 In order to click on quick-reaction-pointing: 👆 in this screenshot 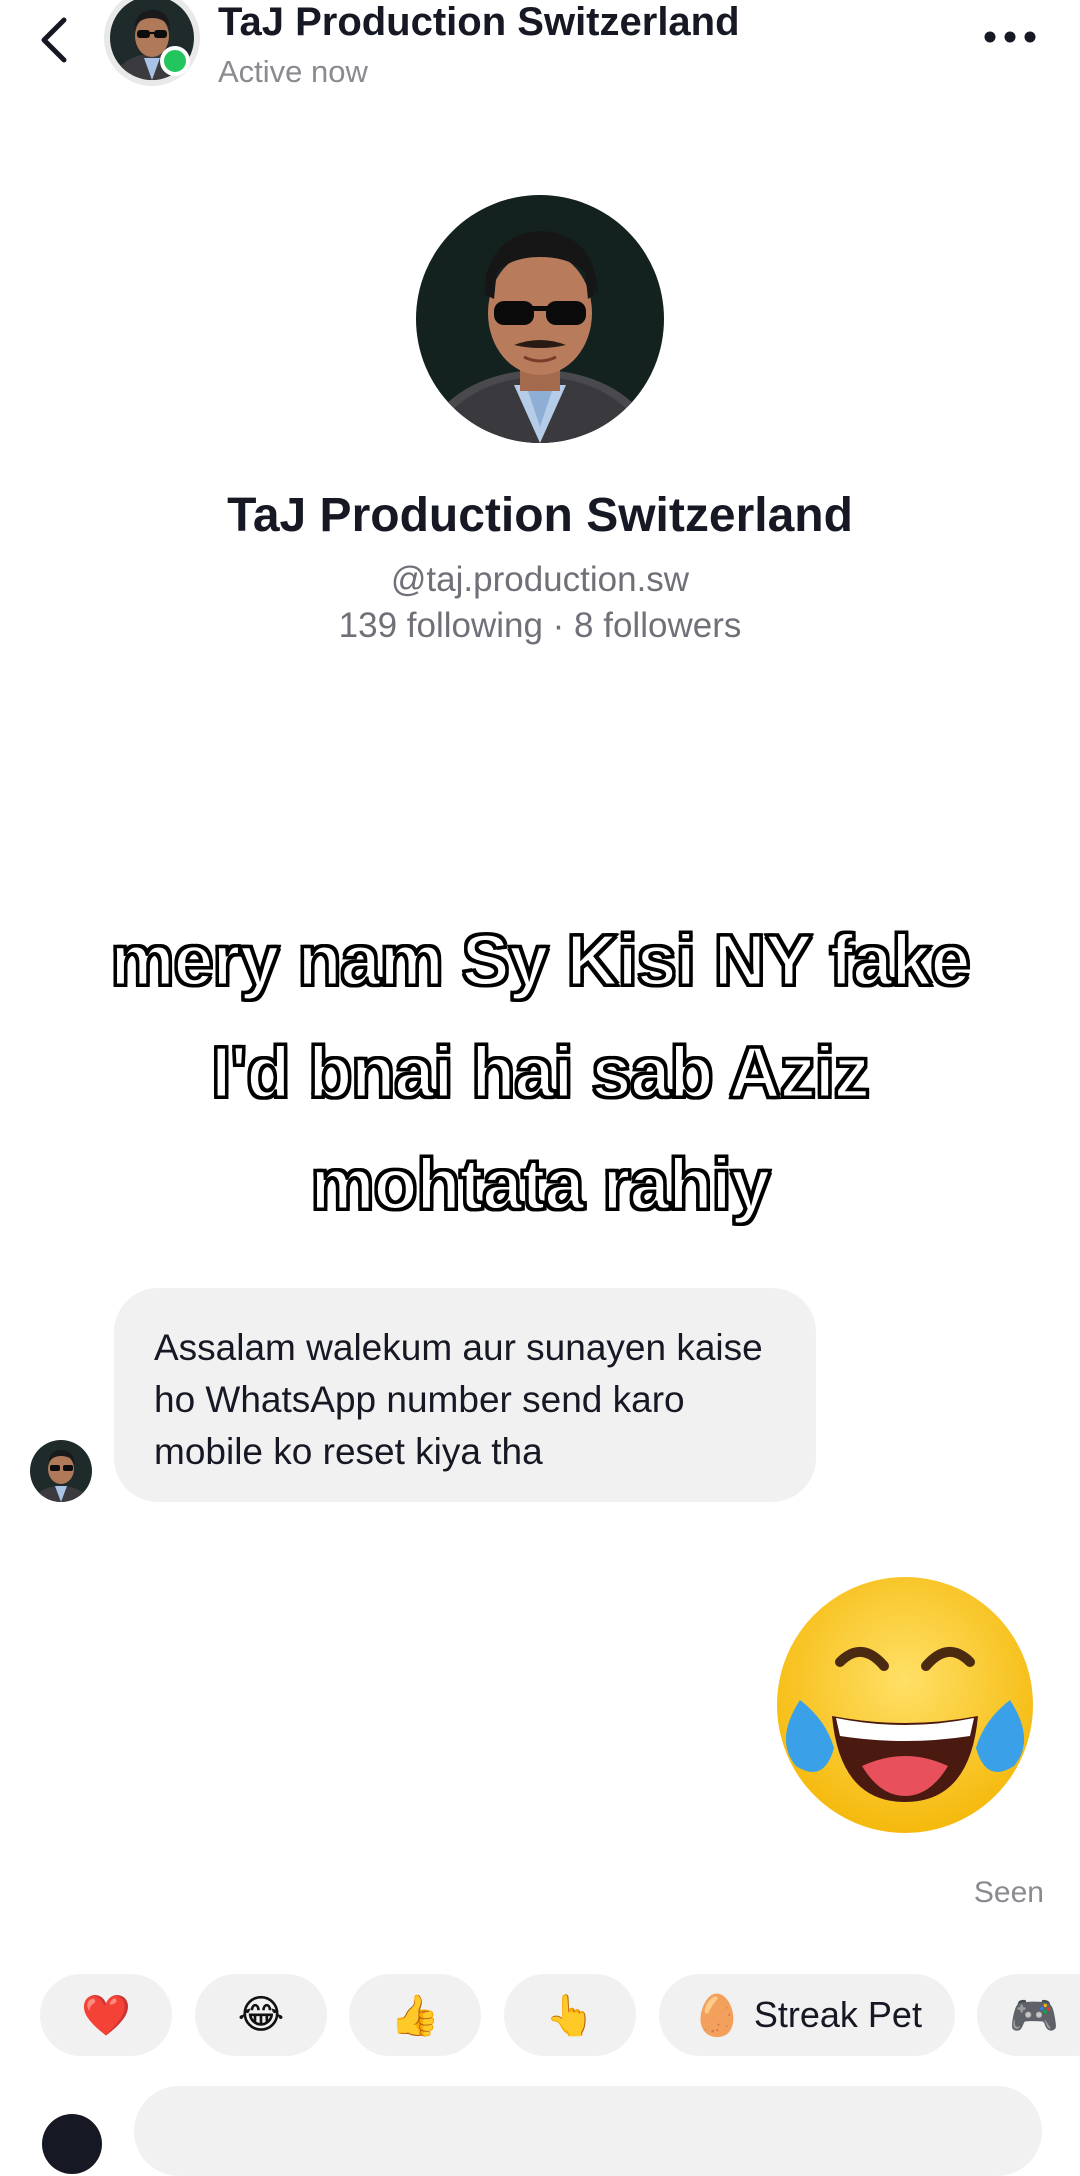, I will do `click(570, 2015)`.